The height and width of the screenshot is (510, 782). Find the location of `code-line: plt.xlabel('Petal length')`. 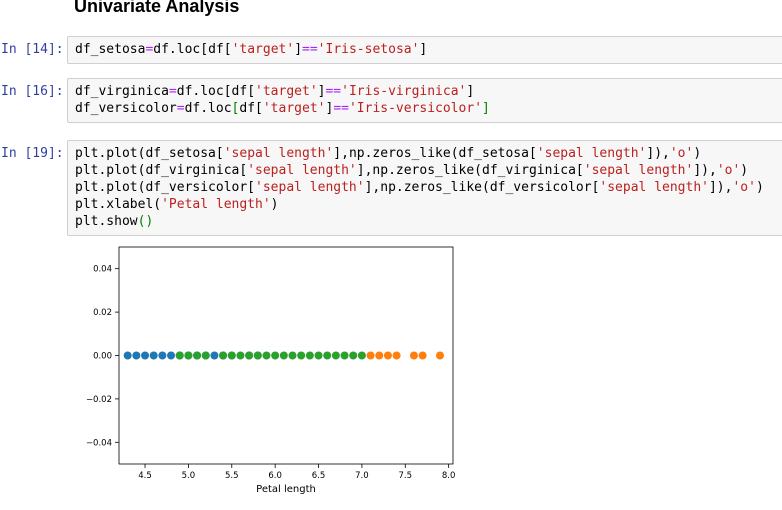

code-line: plt.xlabel('Petal length') is located at coordinates (428, 204).